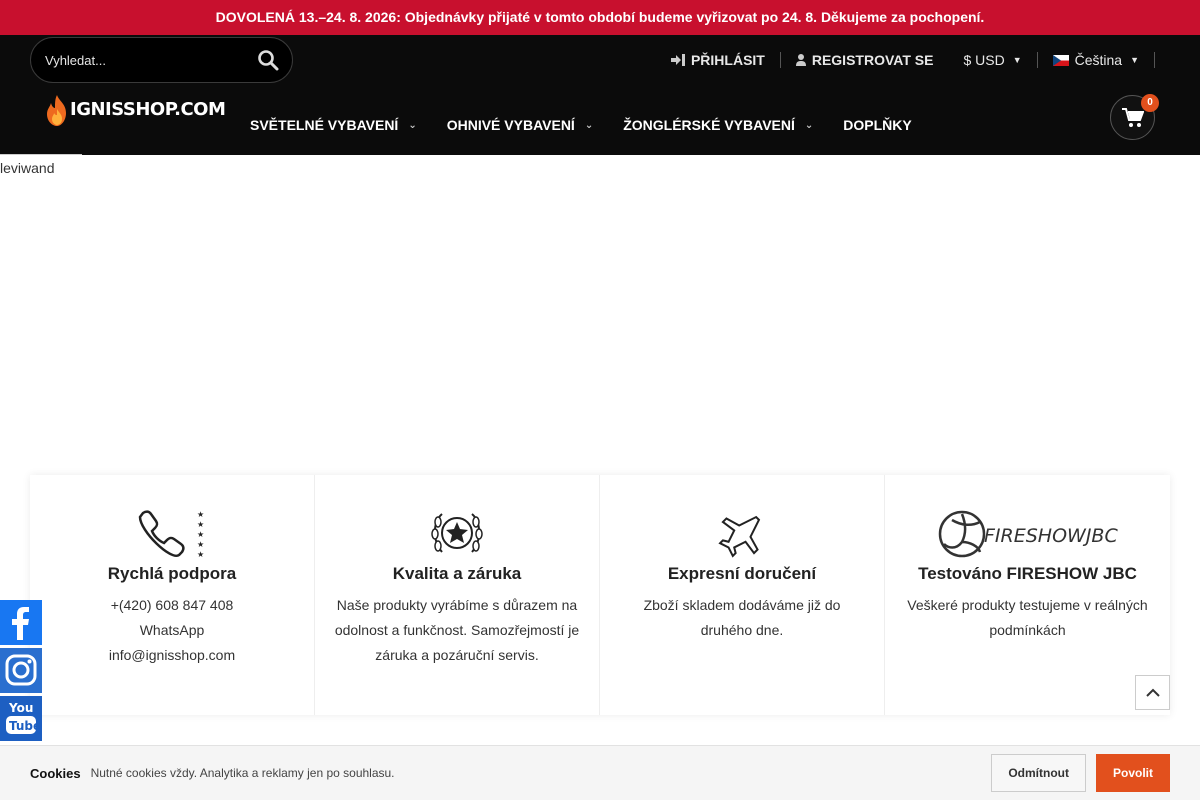 The image size is (1200, 800). Describe the element at coordinates (324, 125) in the screenshot. I see `nav-label: SVĚTELNÉ VYBAVENÍ` at that location.